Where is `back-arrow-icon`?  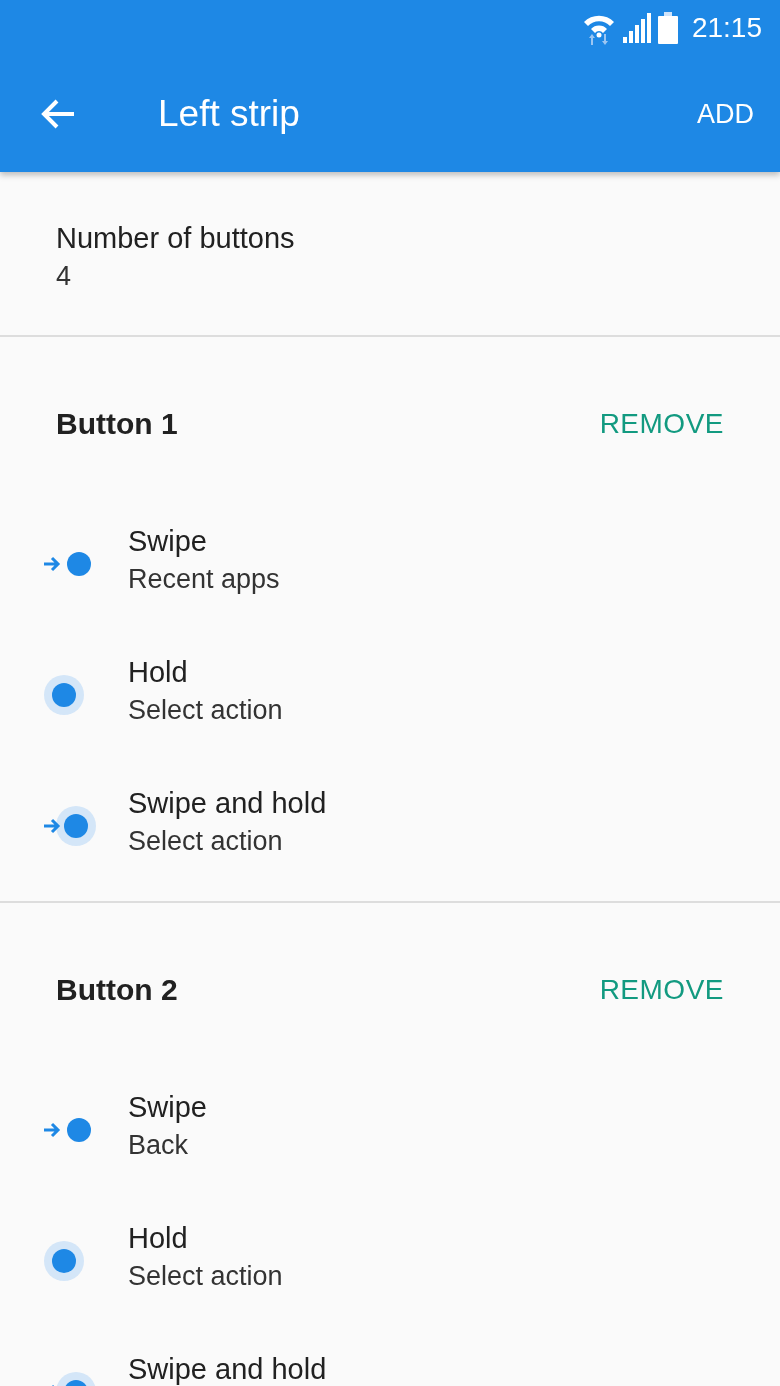 back-arrow-icon is located at coordinates (58, 114).